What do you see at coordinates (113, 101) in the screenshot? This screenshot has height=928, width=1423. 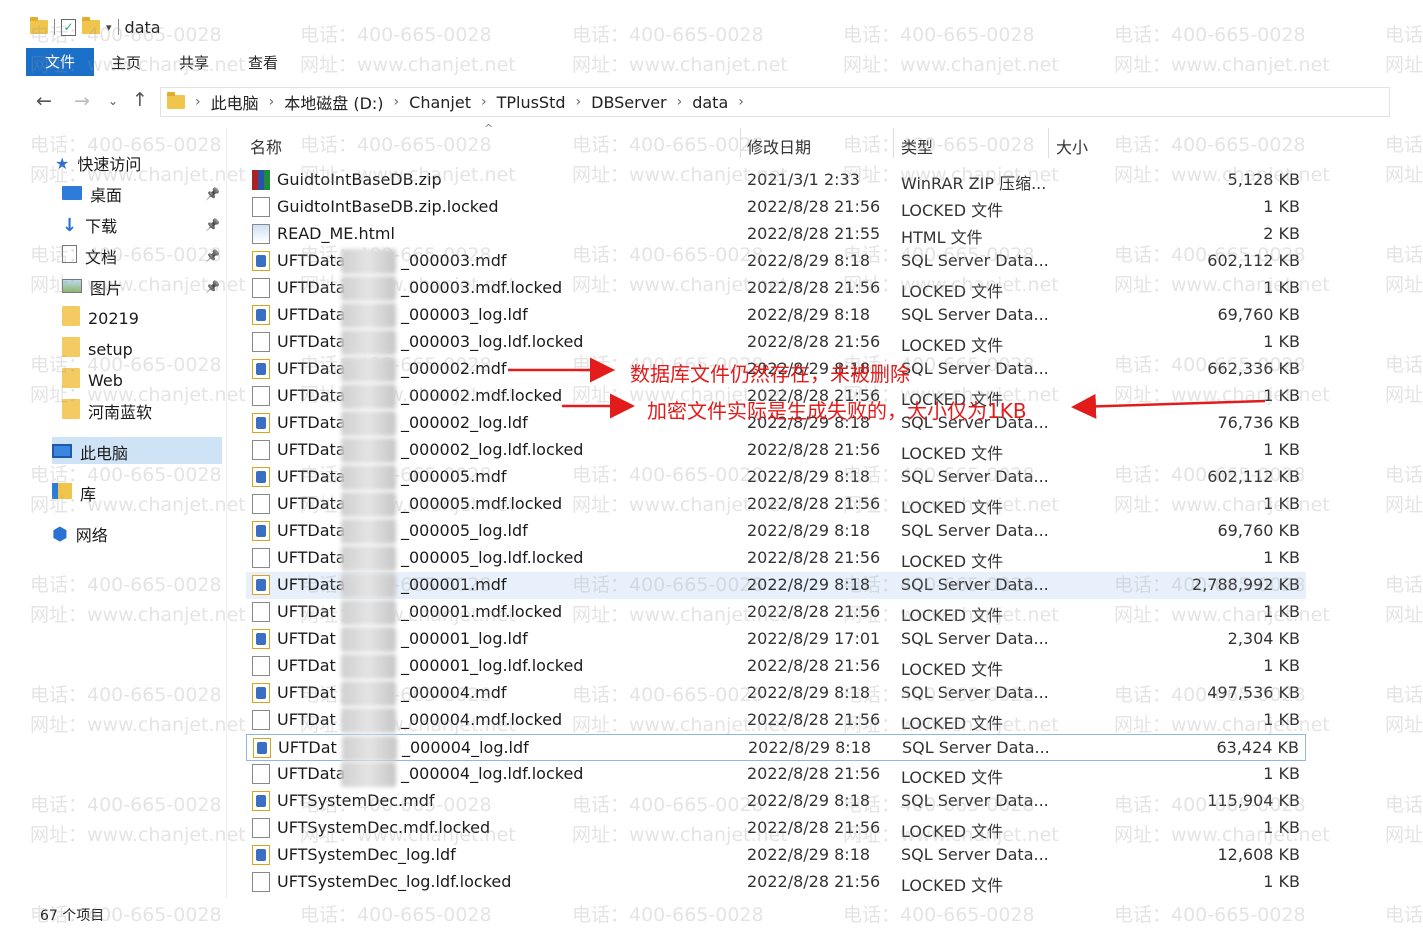 I see `recent-locations-icon: ⌄` at bounding box center [113, 101].